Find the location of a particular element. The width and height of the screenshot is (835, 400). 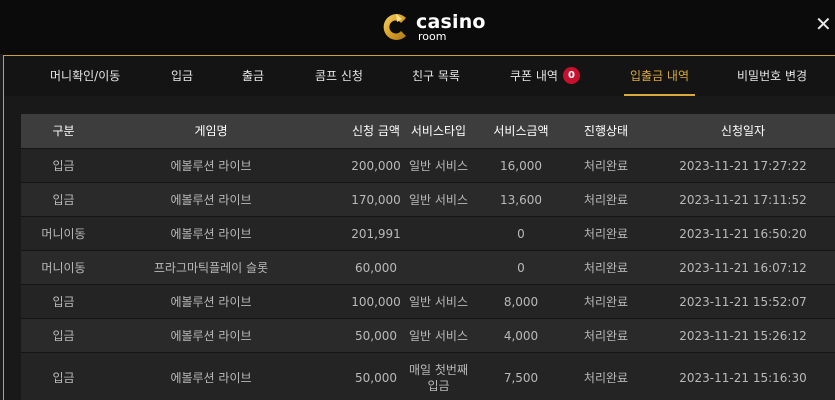

header: casino room ✕ is located at coordinates (417, 27).